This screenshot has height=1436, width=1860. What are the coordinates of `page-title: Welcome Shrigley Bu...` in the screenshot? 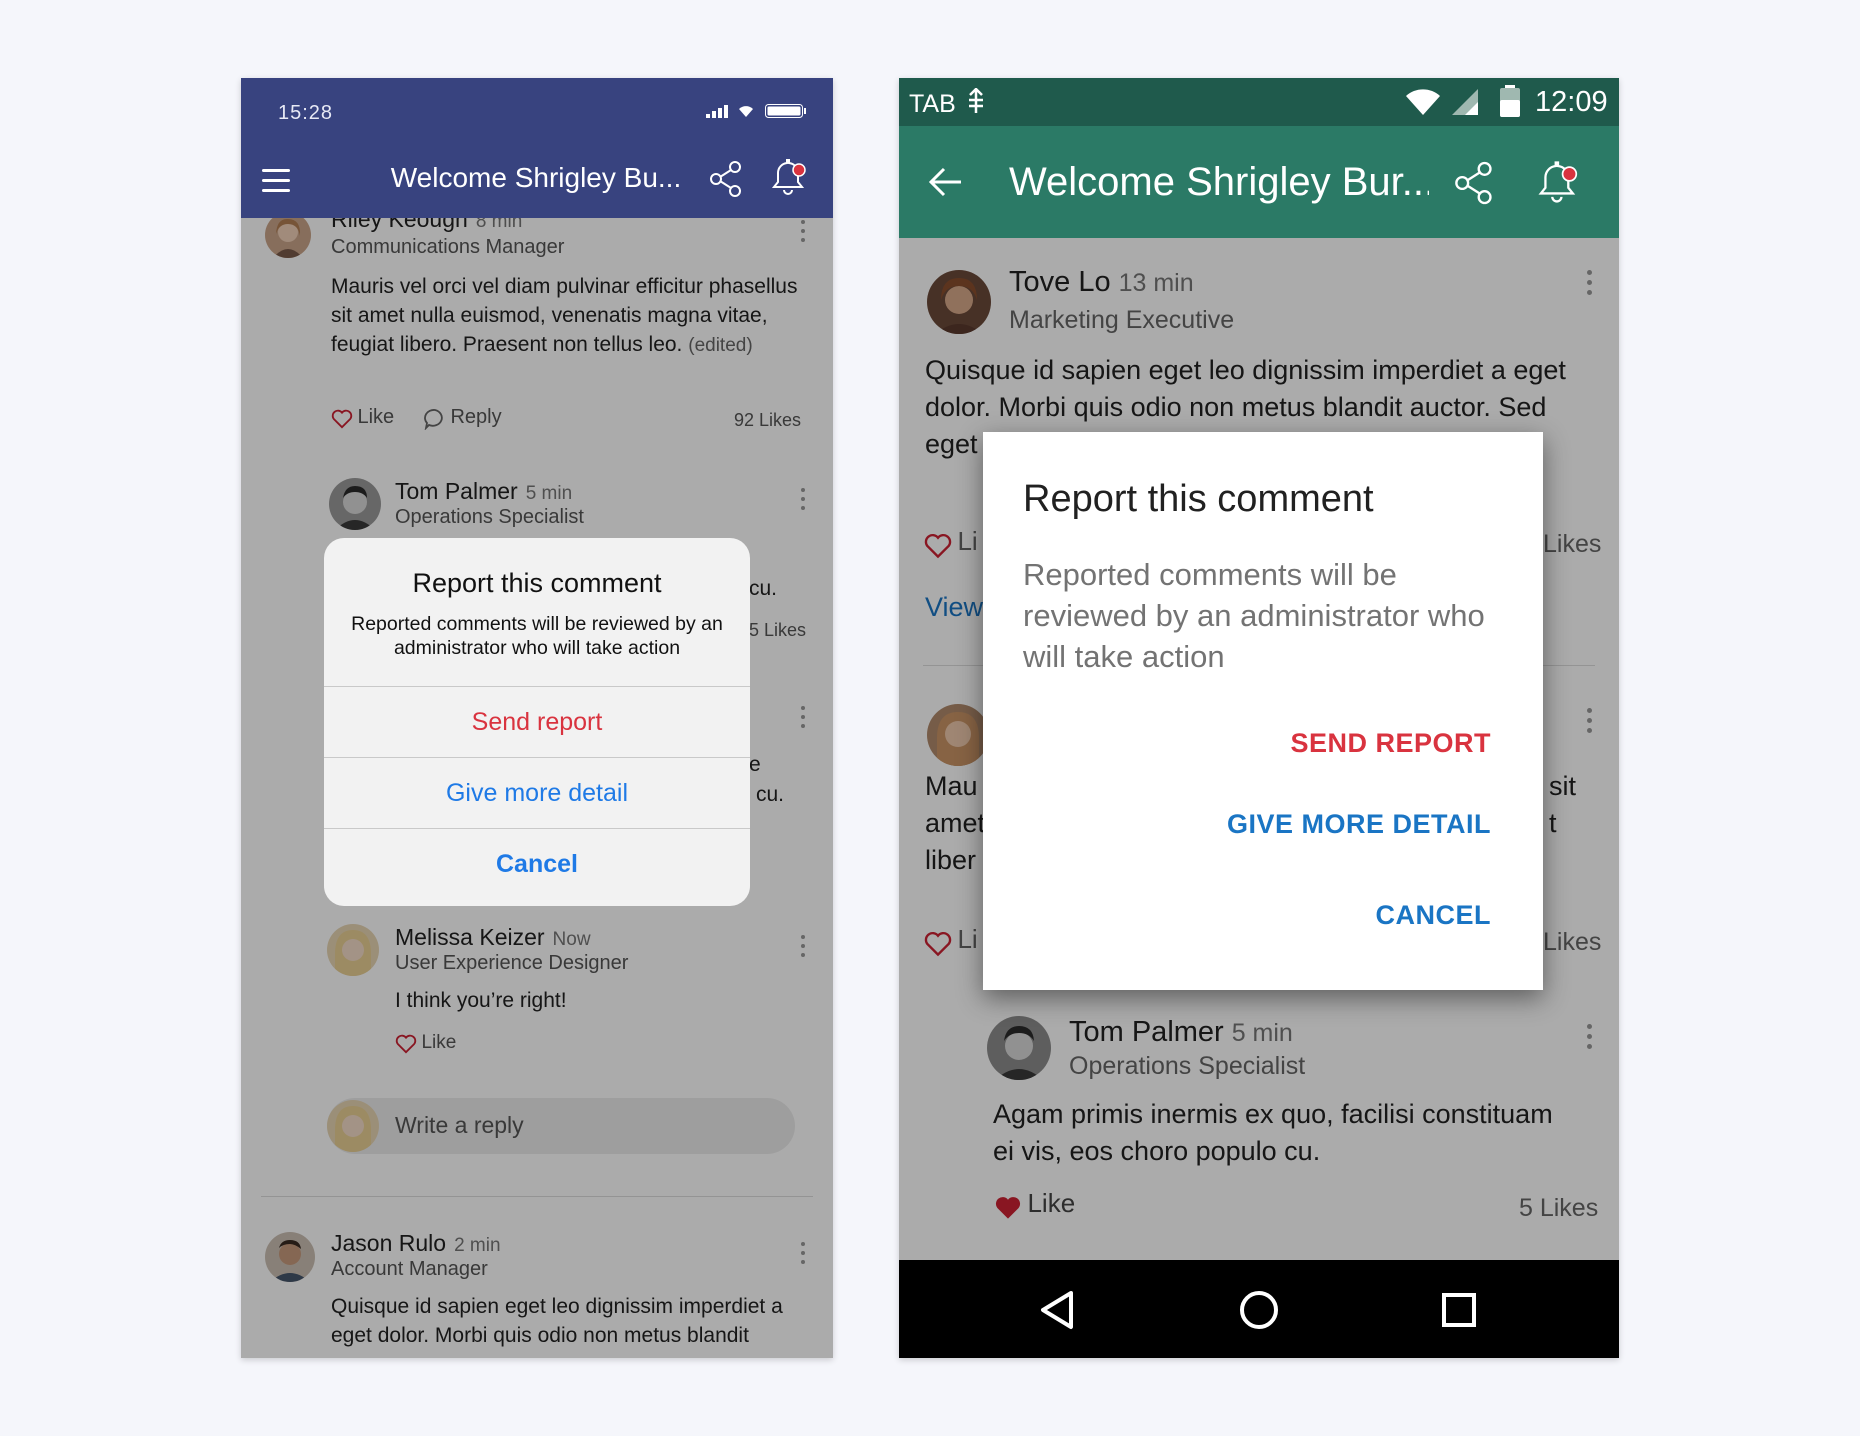 It's located at (536, 177).